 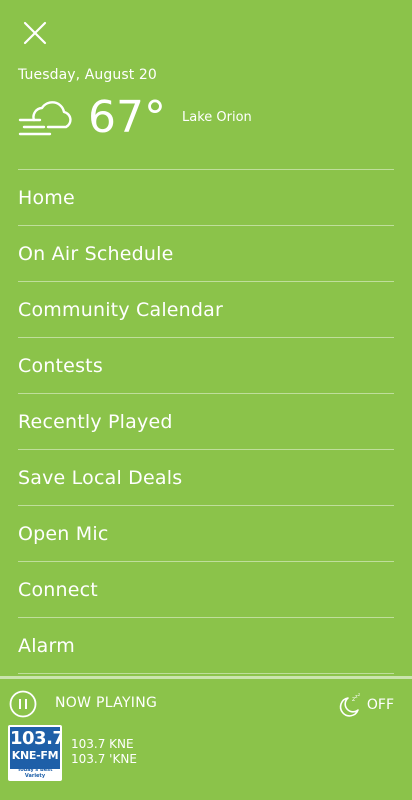 I want to click on station-text: 103.7 KNE 103.7 'KNE, so click(x=104, y=752).